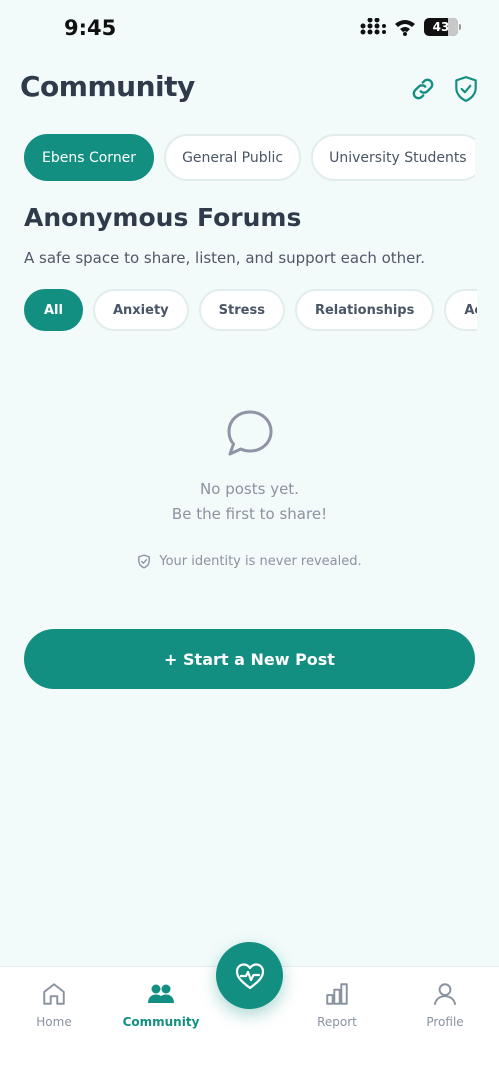  What do you see at coordinates (54, 1022) in the screenshot?
I see `nav-home-label: Home` at bounding box center [54, 1022].